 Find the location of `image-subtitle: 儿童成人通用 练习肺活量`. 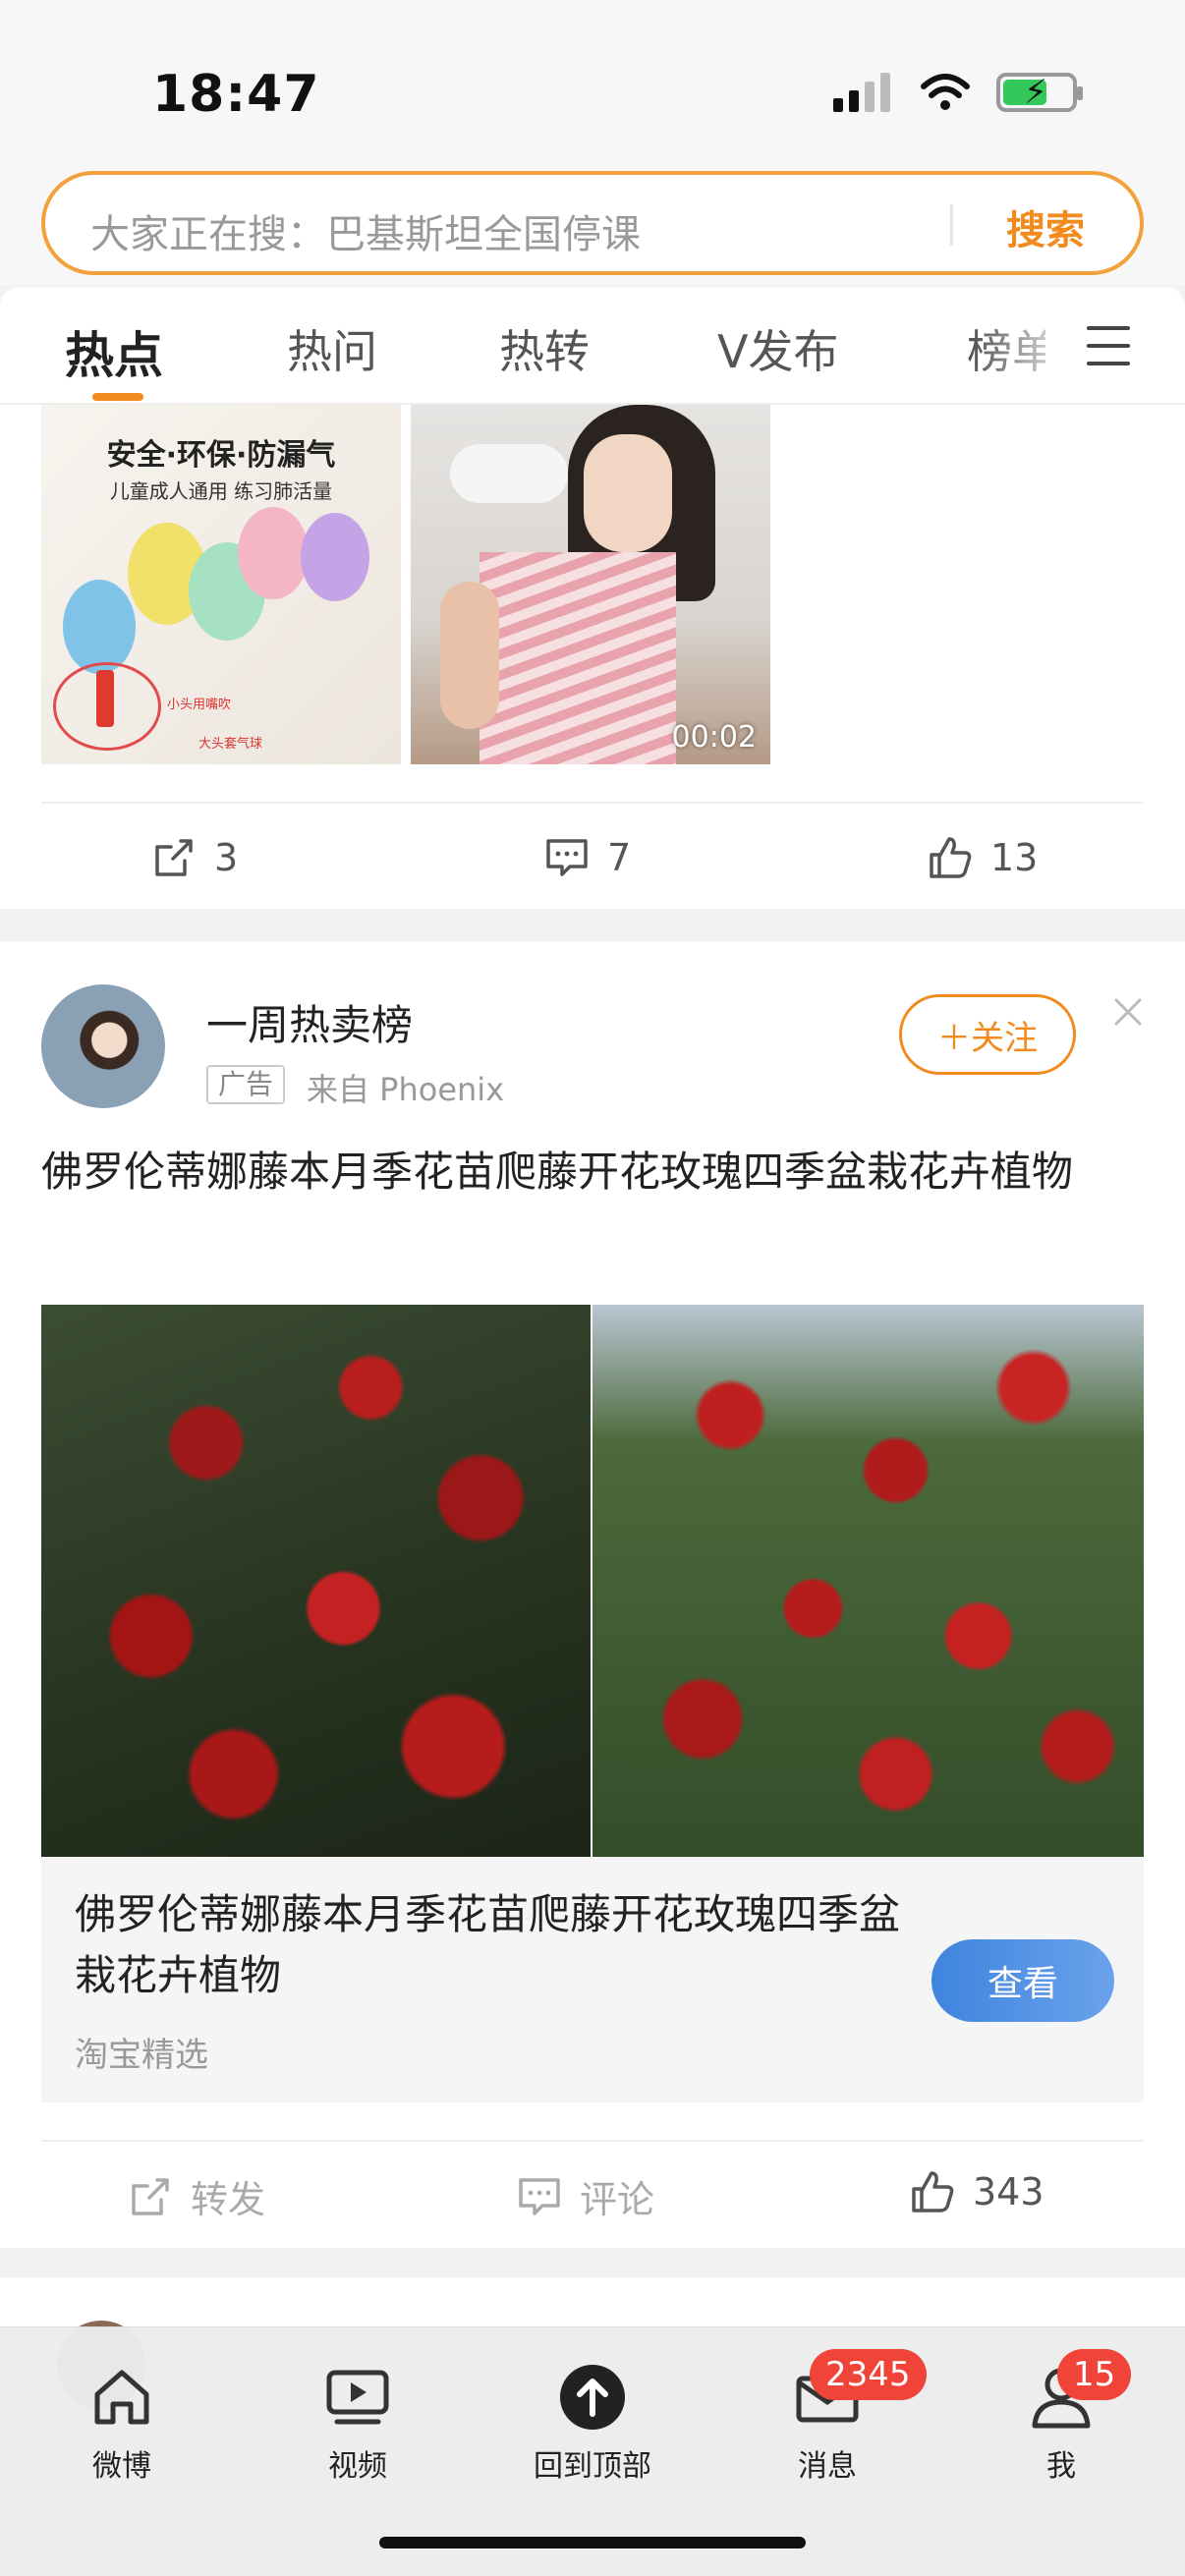

image-subtitle: 儿童成人通用 练习肺活量 is located at coordinates (221, 491).